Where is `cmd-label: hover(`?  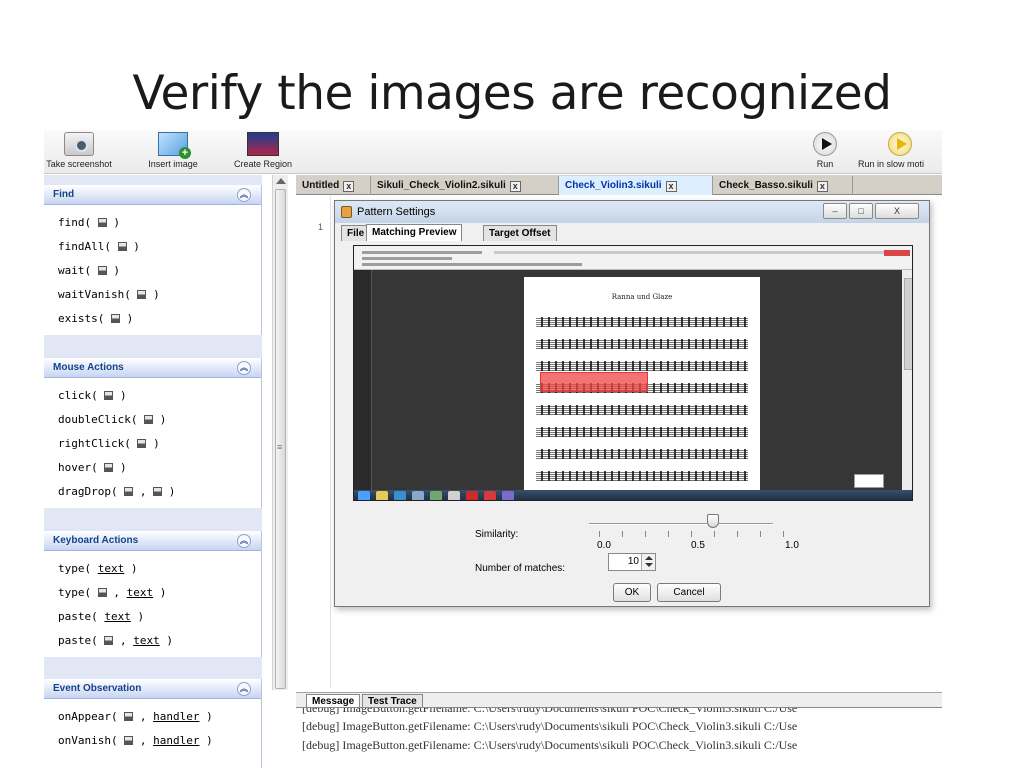 cmd-label: hover( is located at coordinates (78, 467).